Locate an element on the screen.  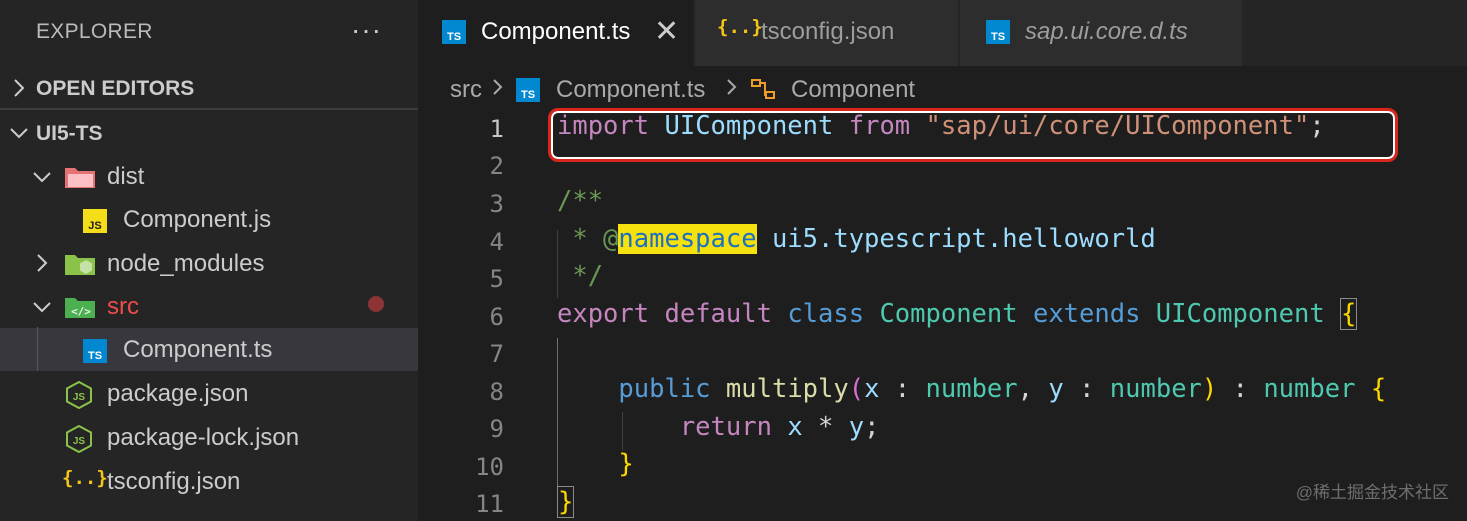
tree-item-label: package.json is located at coordinates (178, 393).